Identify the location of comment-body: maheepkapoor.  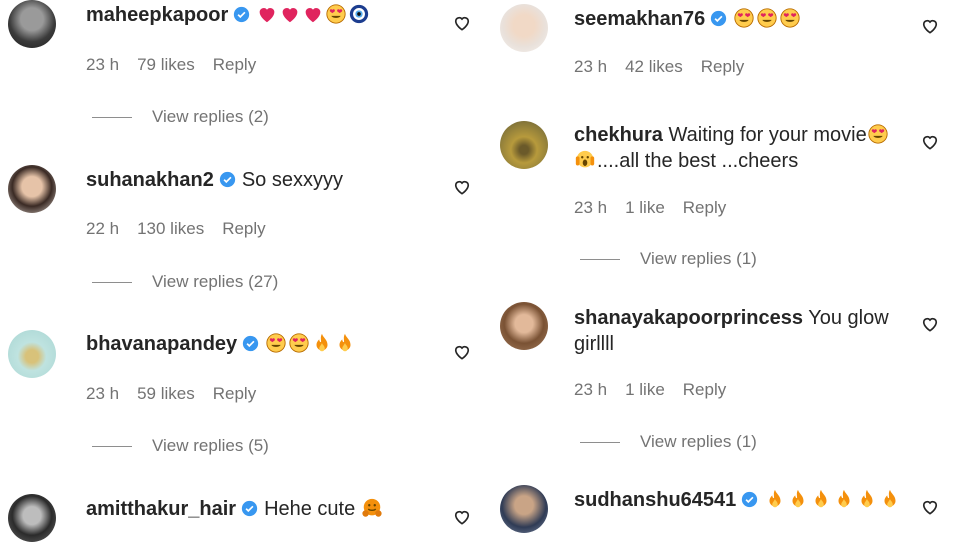
(228, 15).